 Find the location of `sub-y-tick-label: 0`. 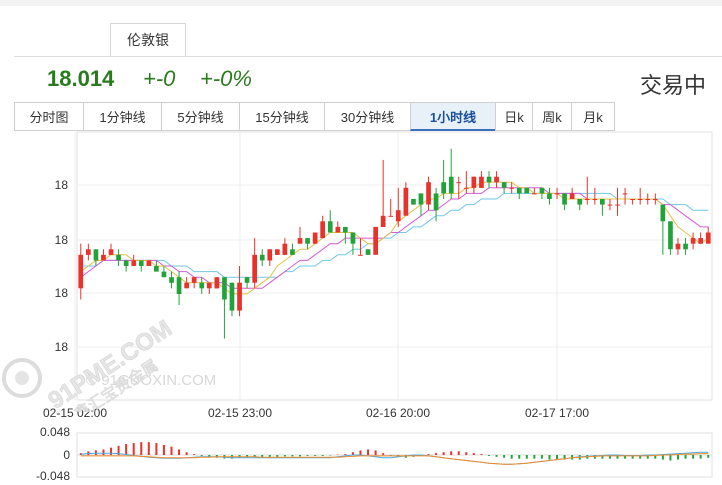

sub-y-tick-label: 0 is located at coordinates (66, 455).